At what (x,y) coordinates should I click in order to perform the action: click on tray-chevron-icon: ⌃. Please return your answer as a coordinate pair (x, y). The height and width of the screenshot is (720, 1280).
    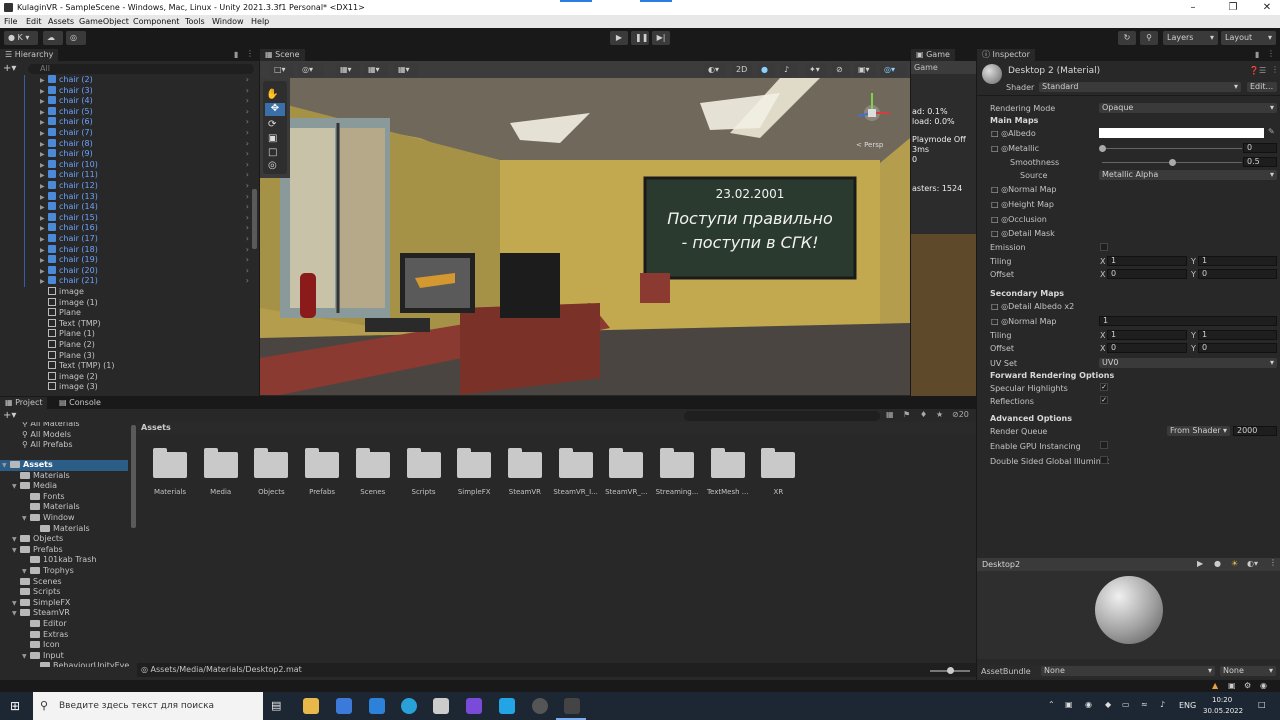
    Looking at the image, I should click on (1051, 704).